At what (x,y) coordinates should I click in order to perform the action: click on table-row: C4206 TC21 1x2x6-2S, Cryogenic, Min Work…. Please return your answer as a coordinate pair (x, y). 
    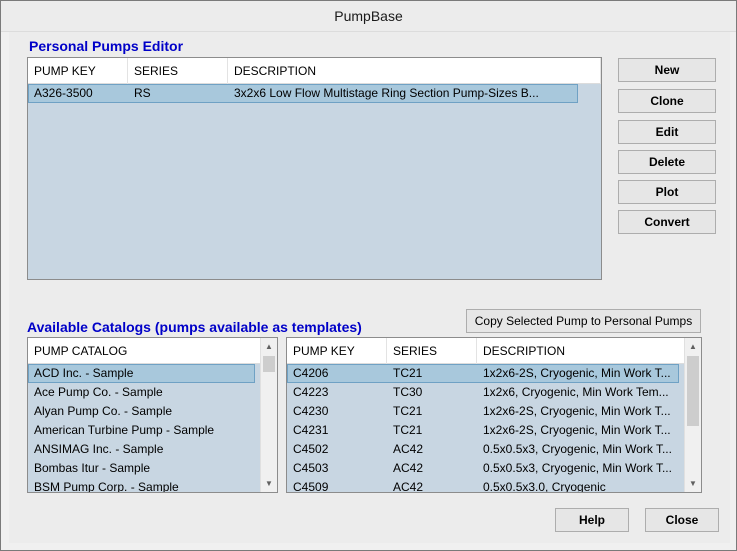
    Looking at the image, I should click on (483, 373).